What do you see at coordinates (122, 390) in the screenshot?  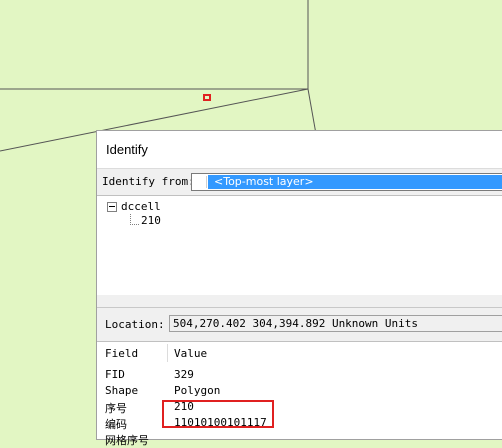 I see `field-name: Shape` at bounding box center [122, 390].